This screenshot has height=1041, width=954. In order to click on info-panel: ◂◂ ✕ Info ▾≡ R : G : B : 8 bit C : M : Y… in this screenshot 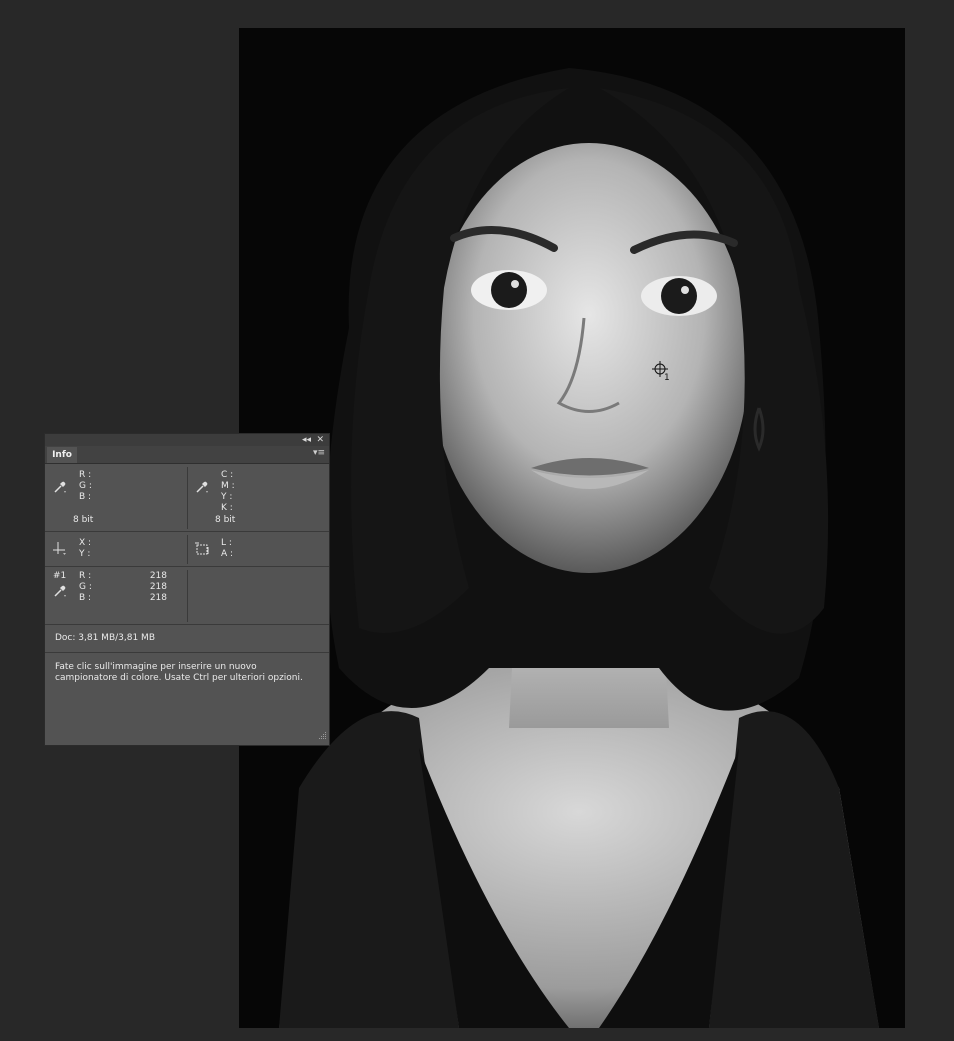, I will do `click(187, 589)`.